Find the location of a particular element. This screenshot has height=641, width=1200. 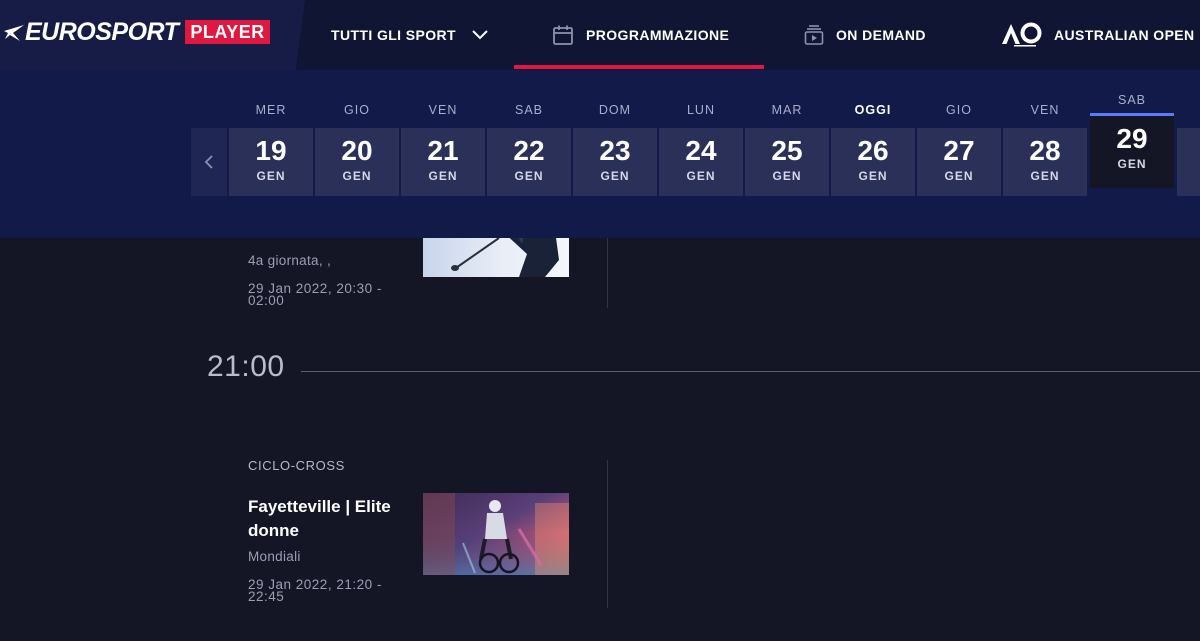

calendar-icon is located at coordinates (563, 35).